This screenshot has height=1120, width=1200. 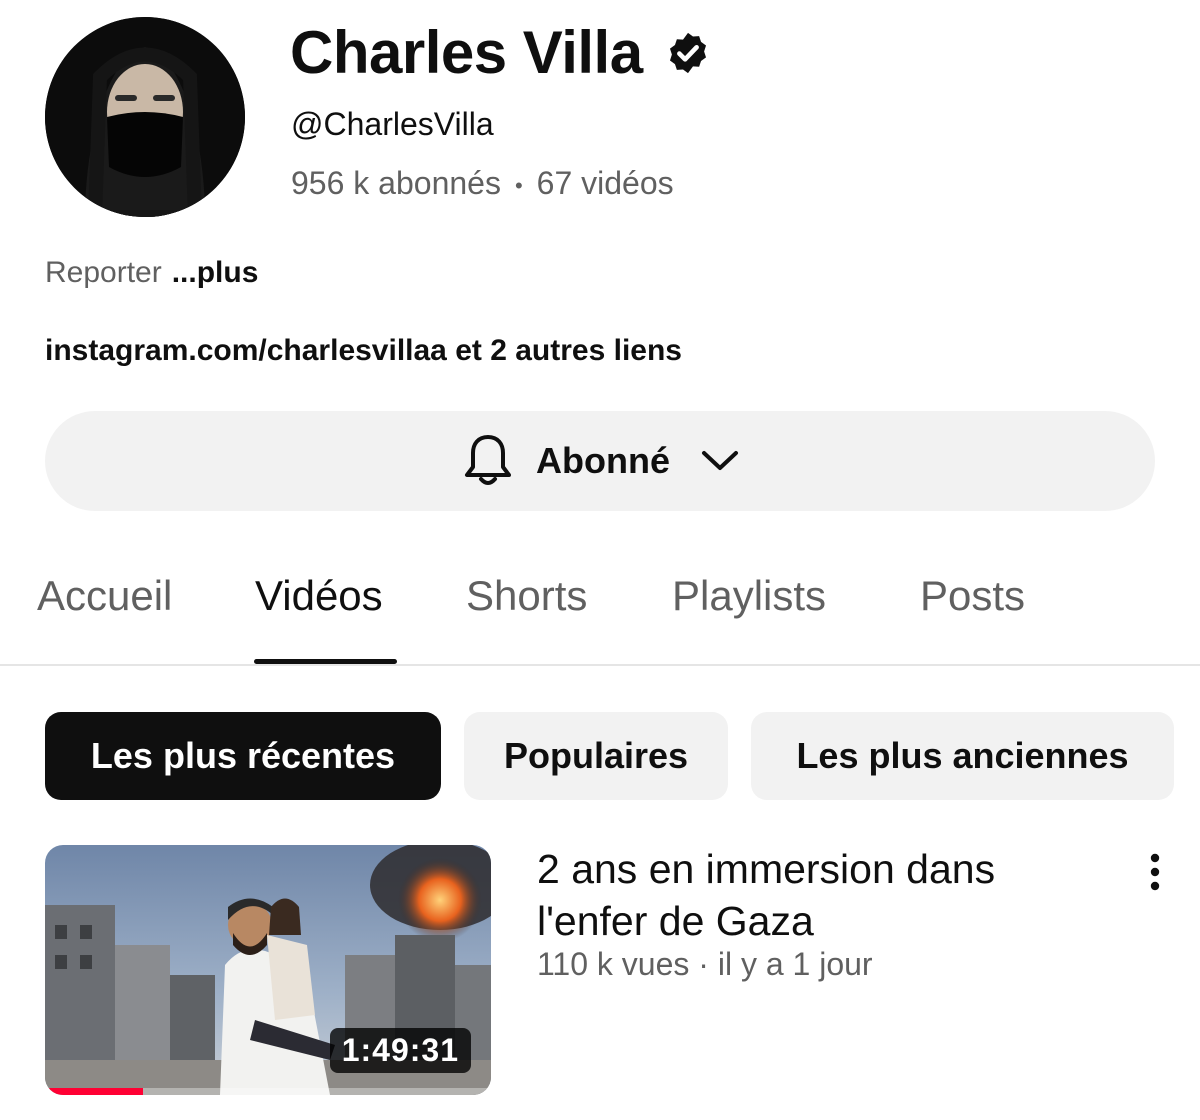 What do you see at coordinates (319, 596) in the screenshot?
I see `tab-videos: Vidéos` at bounding box center [319, 596].